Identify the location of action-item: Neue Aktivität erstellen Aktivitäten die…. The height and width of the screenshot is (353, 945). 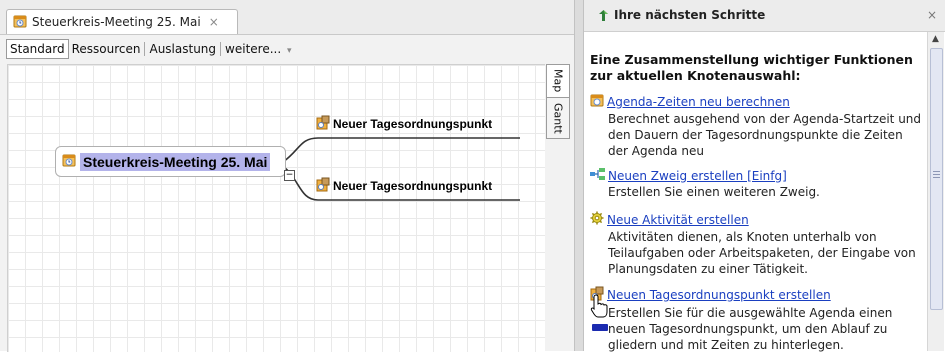
(757, 244).